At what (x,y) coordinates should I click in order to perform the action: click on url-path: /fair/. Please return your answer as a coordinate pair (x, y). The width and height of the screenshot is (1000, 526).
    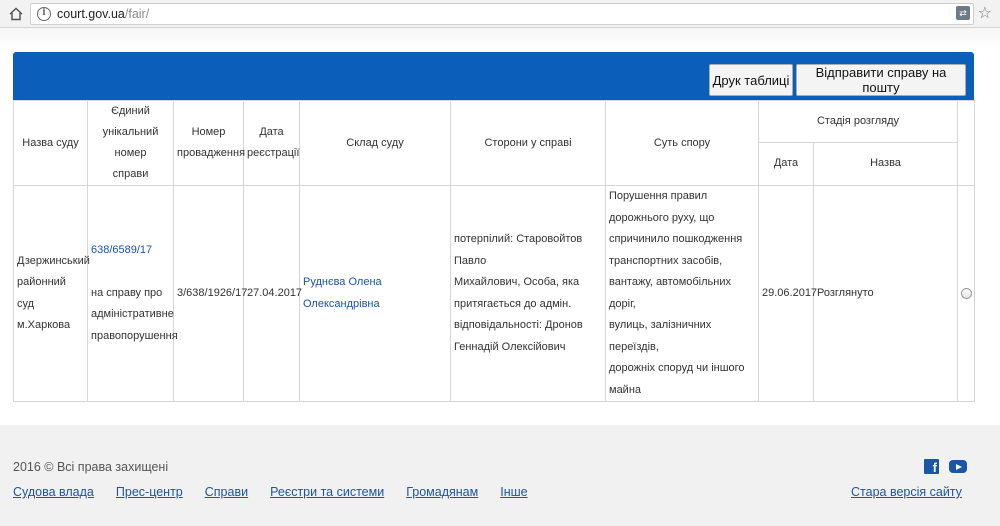
    Looking at the image, I should click on (137, 14).